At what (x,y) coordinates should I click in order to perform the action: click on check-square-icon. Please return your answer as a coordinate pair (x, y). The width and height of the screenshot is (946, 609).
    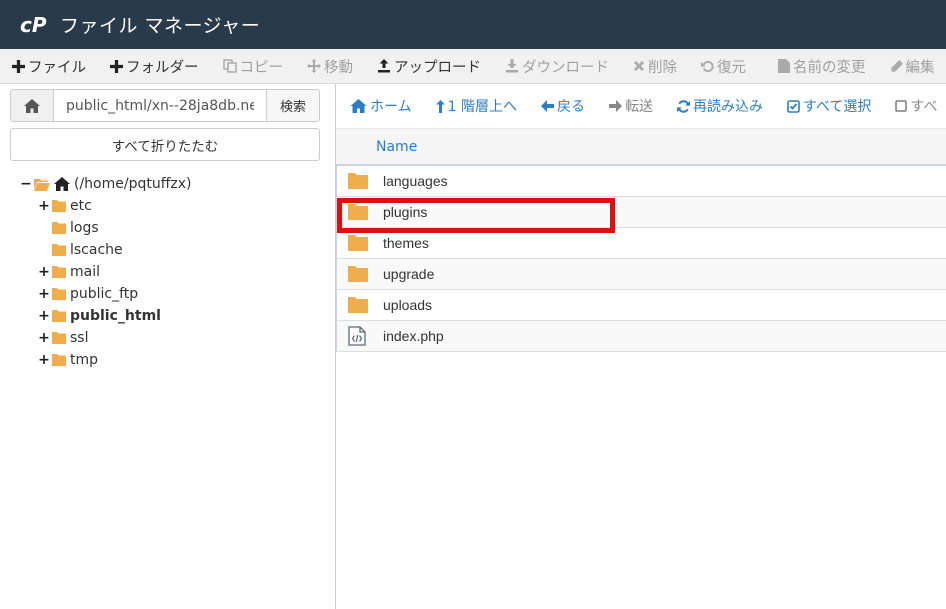
    Looking at the image, I should click on (793, 106).